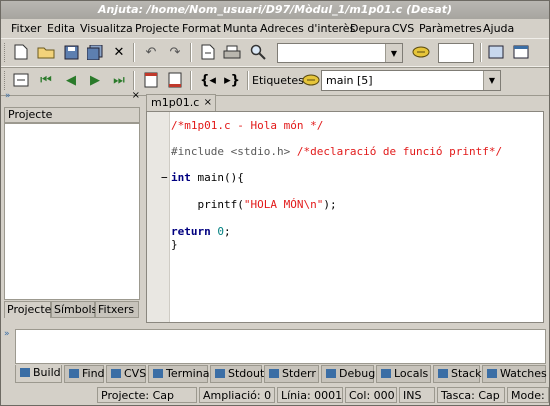 Image resolution: width=550 pixels, height=406 pixels. Describe the element at coordinates (521, 52) in the screenshot. I see `window-icon` at that location.